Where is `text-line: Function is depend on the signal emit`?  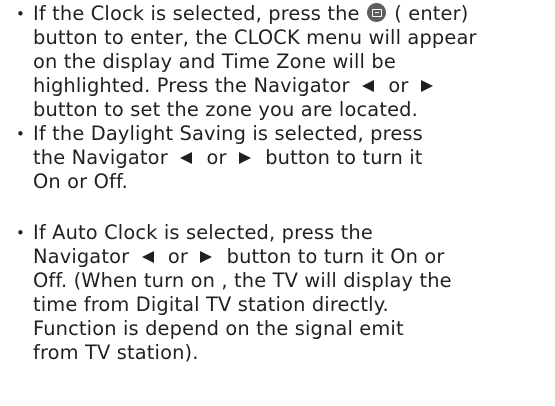
text-line: Function is depend on the signal emit is located at coordinates (218, 328).